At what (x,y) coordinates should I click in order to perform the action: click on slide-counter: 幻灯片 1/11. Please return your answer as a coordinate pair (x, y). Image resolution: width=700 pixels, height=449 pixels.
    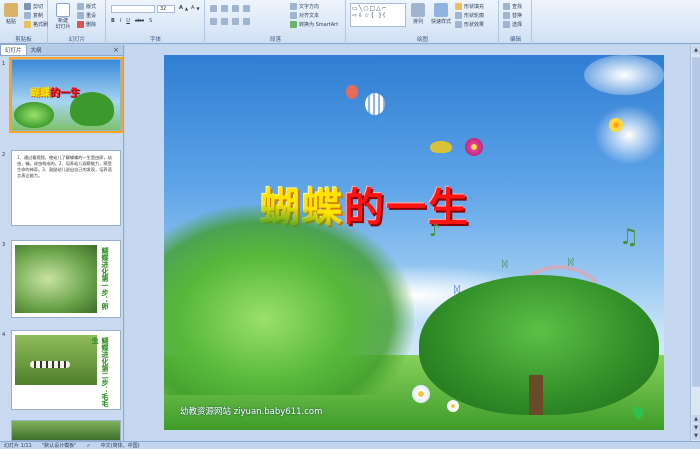
    Looking at the image, I should click on (18, 446).